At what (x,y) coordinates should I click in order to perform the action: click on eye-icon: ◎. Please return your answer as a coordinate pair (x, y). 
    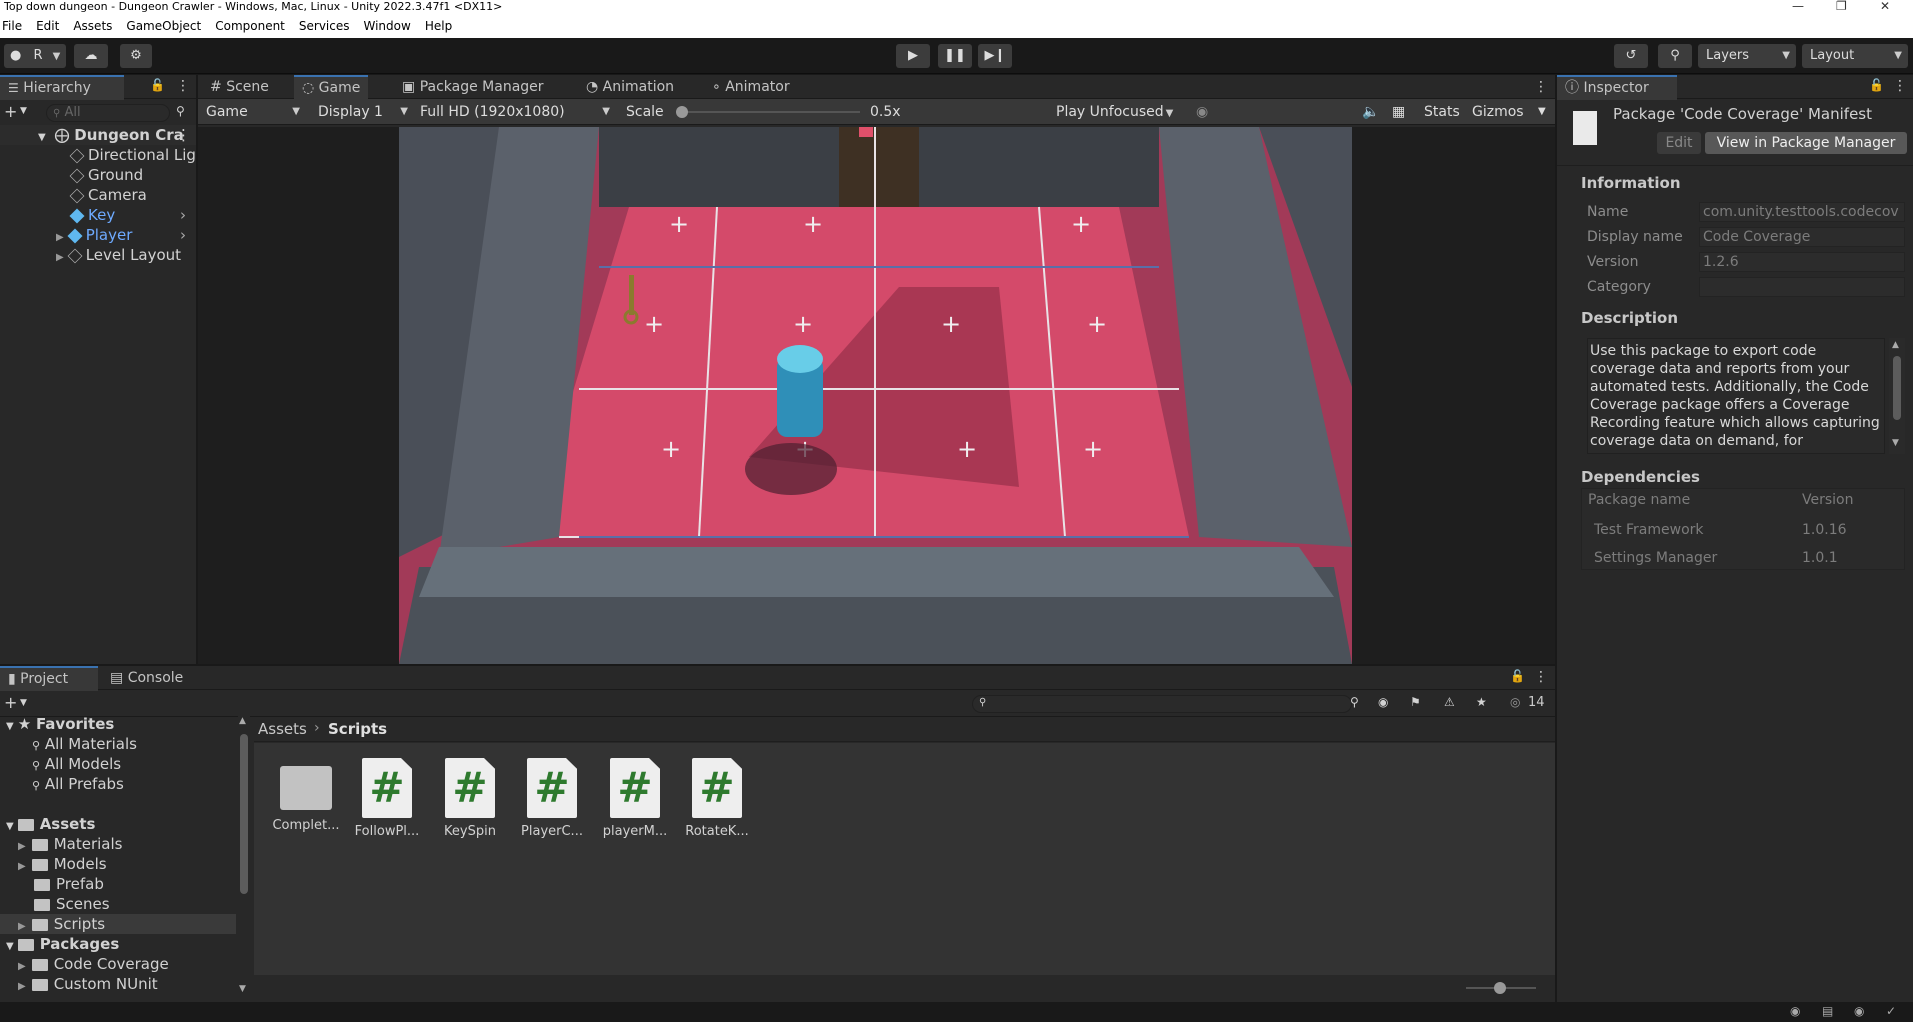
    Looking at the image, I should click on (1515, 702).